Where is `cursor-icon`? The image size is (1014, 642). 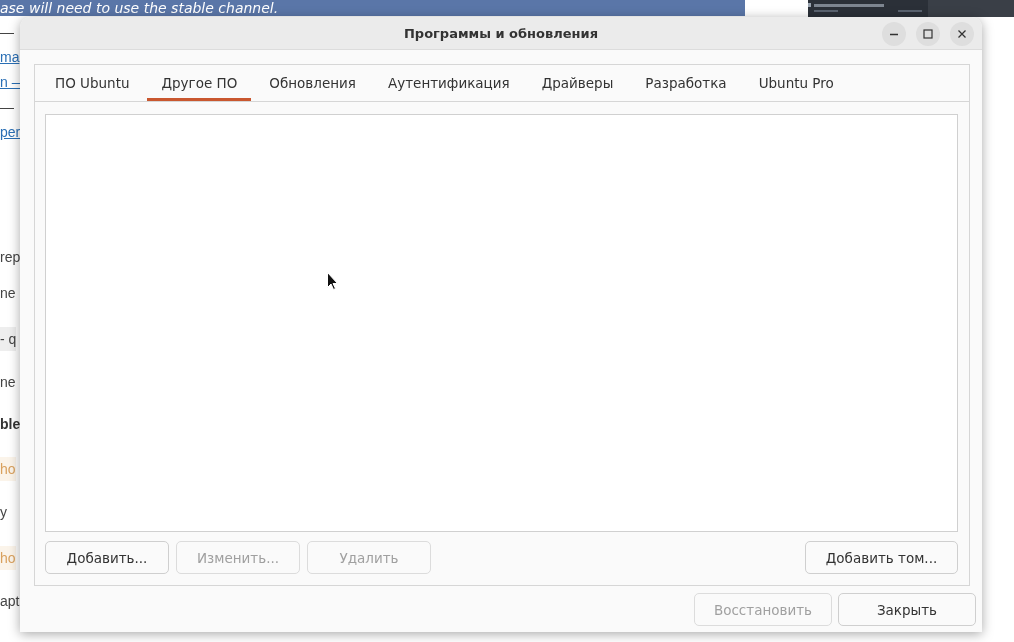
cursor-icon is located at coordinates (332, 281).